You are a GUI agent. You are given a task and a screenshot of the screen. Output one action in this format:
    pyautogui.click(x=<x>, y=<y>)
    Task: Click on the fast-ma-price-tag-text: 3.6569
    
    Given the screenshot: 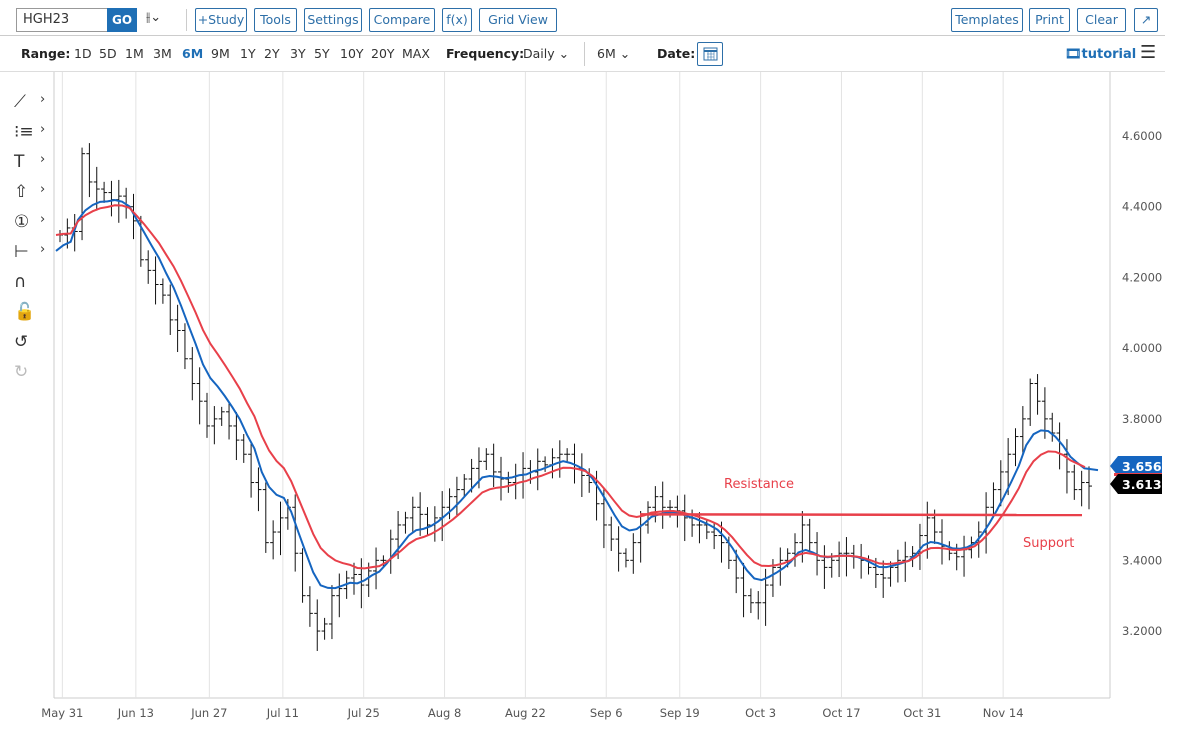 What is the action you would take?
    pyautogui.click(x=1146, y=466)
    